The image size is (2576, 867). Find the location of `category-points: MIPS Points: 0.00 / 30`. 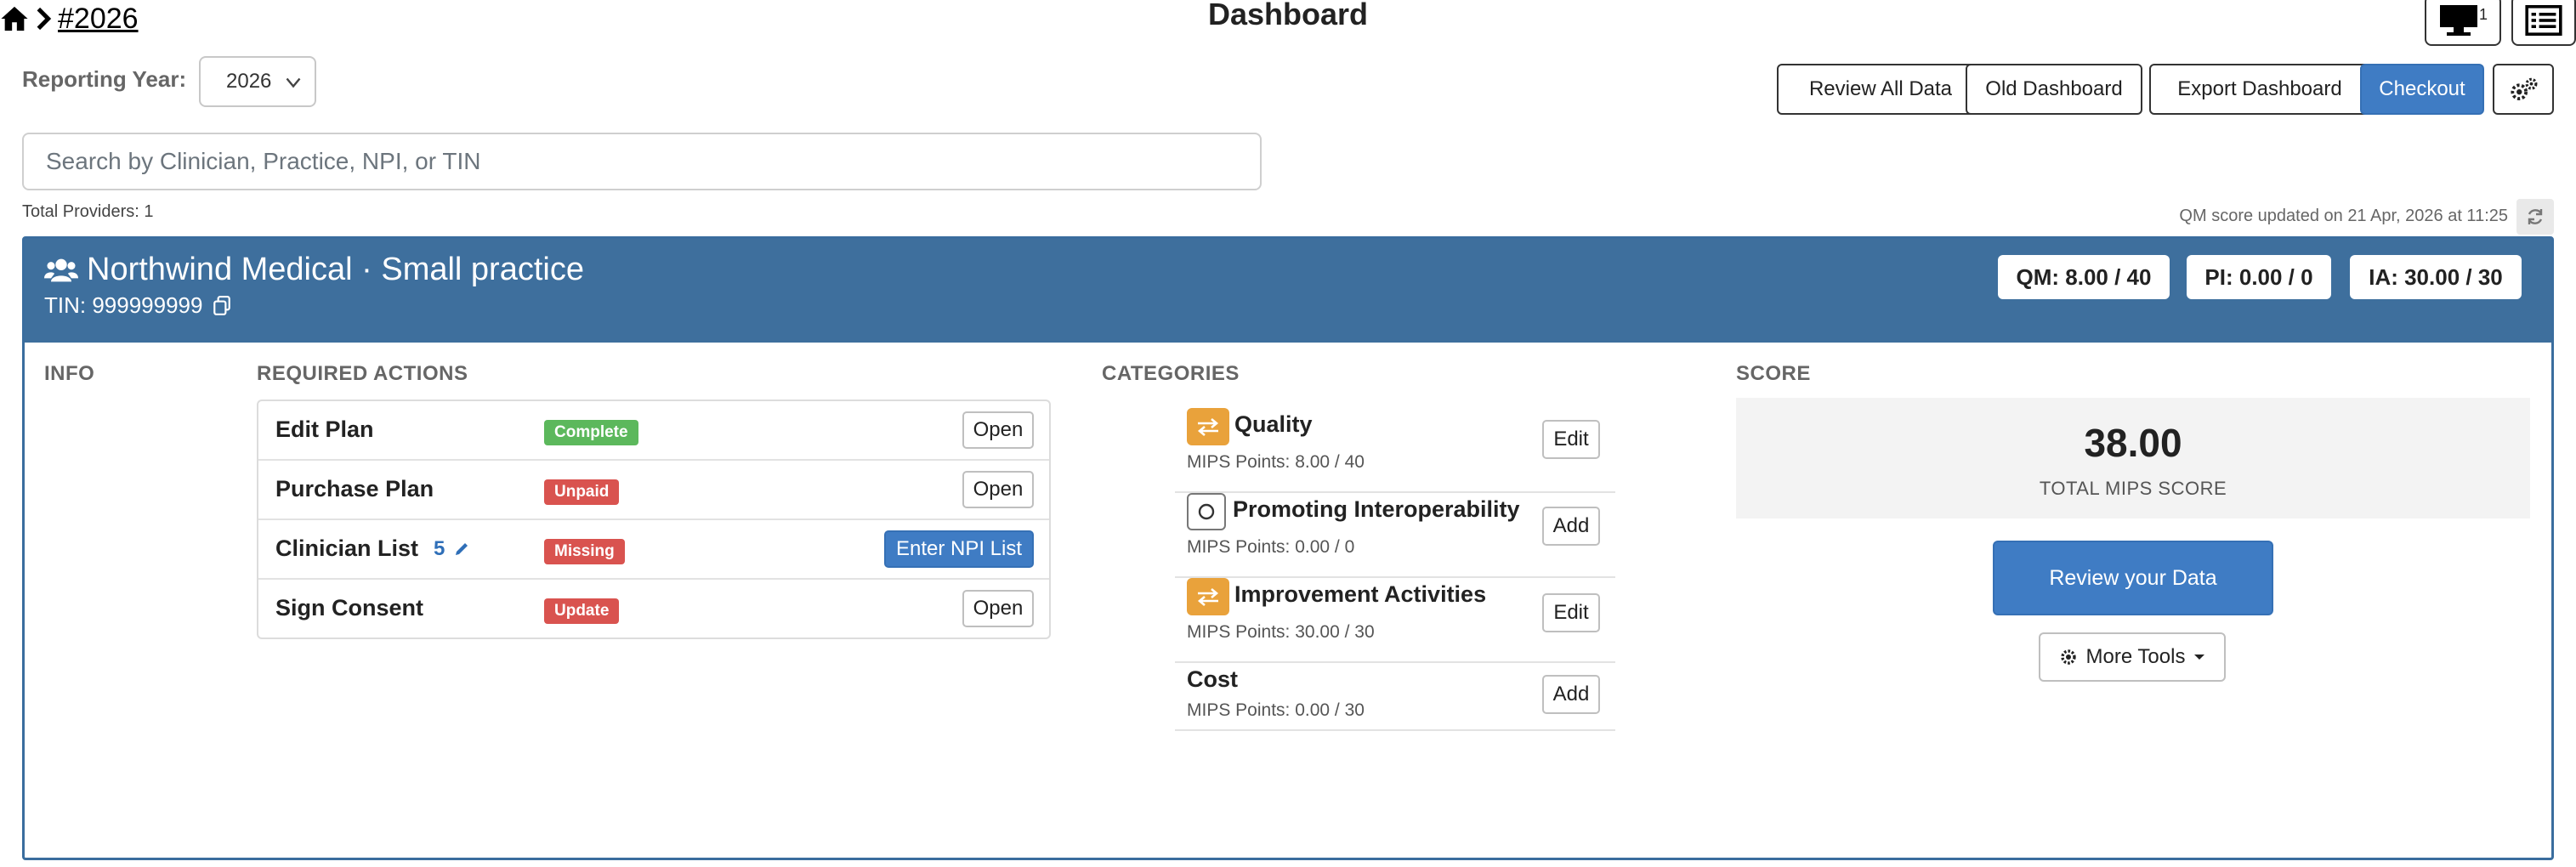

category-points: MIPS Points: 0.00 / 30 is located at coordinates (1276, 710).